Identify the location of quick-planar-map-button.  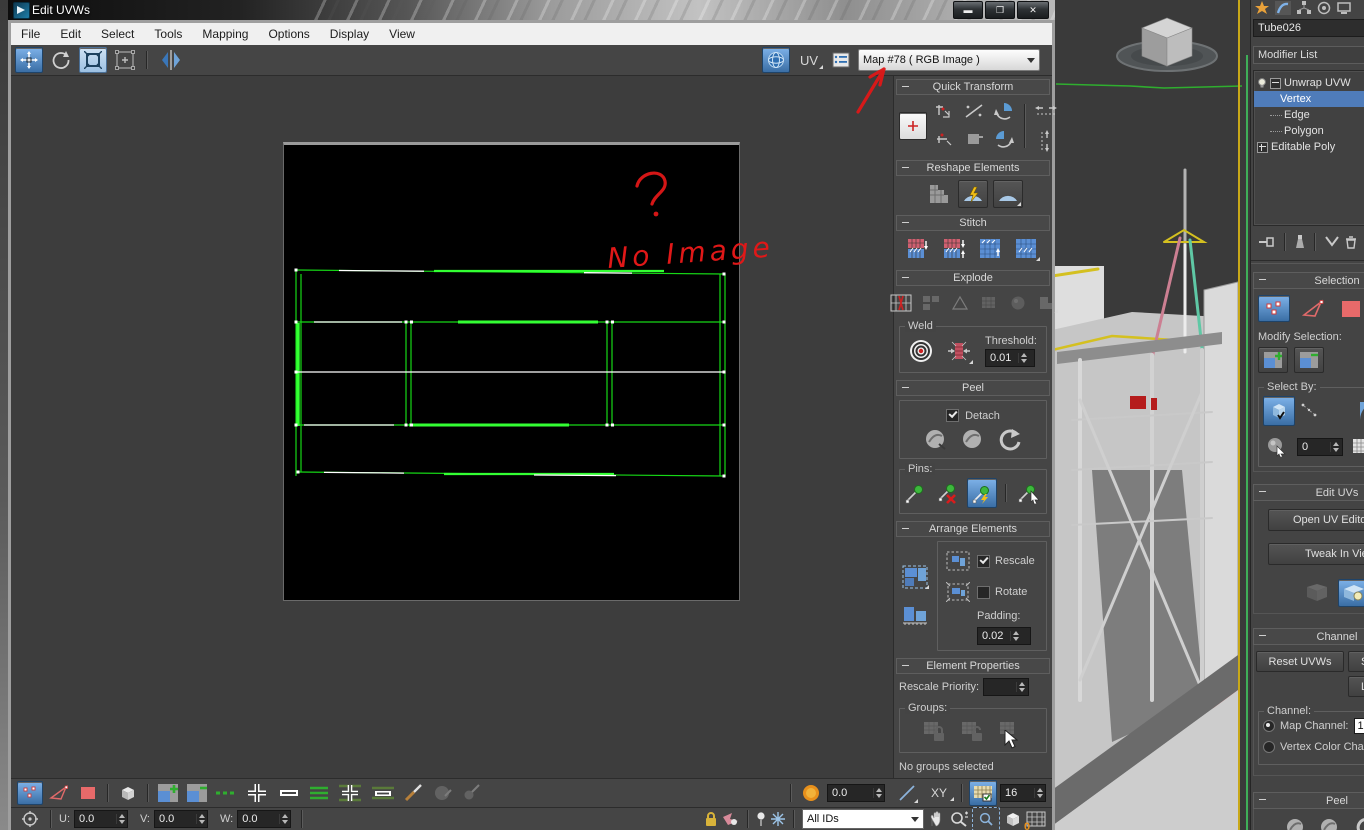
(1351, 593).